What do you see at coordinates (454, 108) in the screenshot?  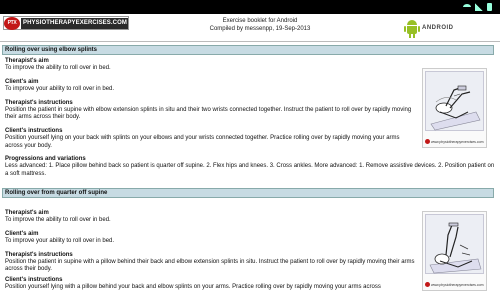 I see `exercise-illustration-1: www.physiotherapyexercises.com` at bounding box center [454, 108].